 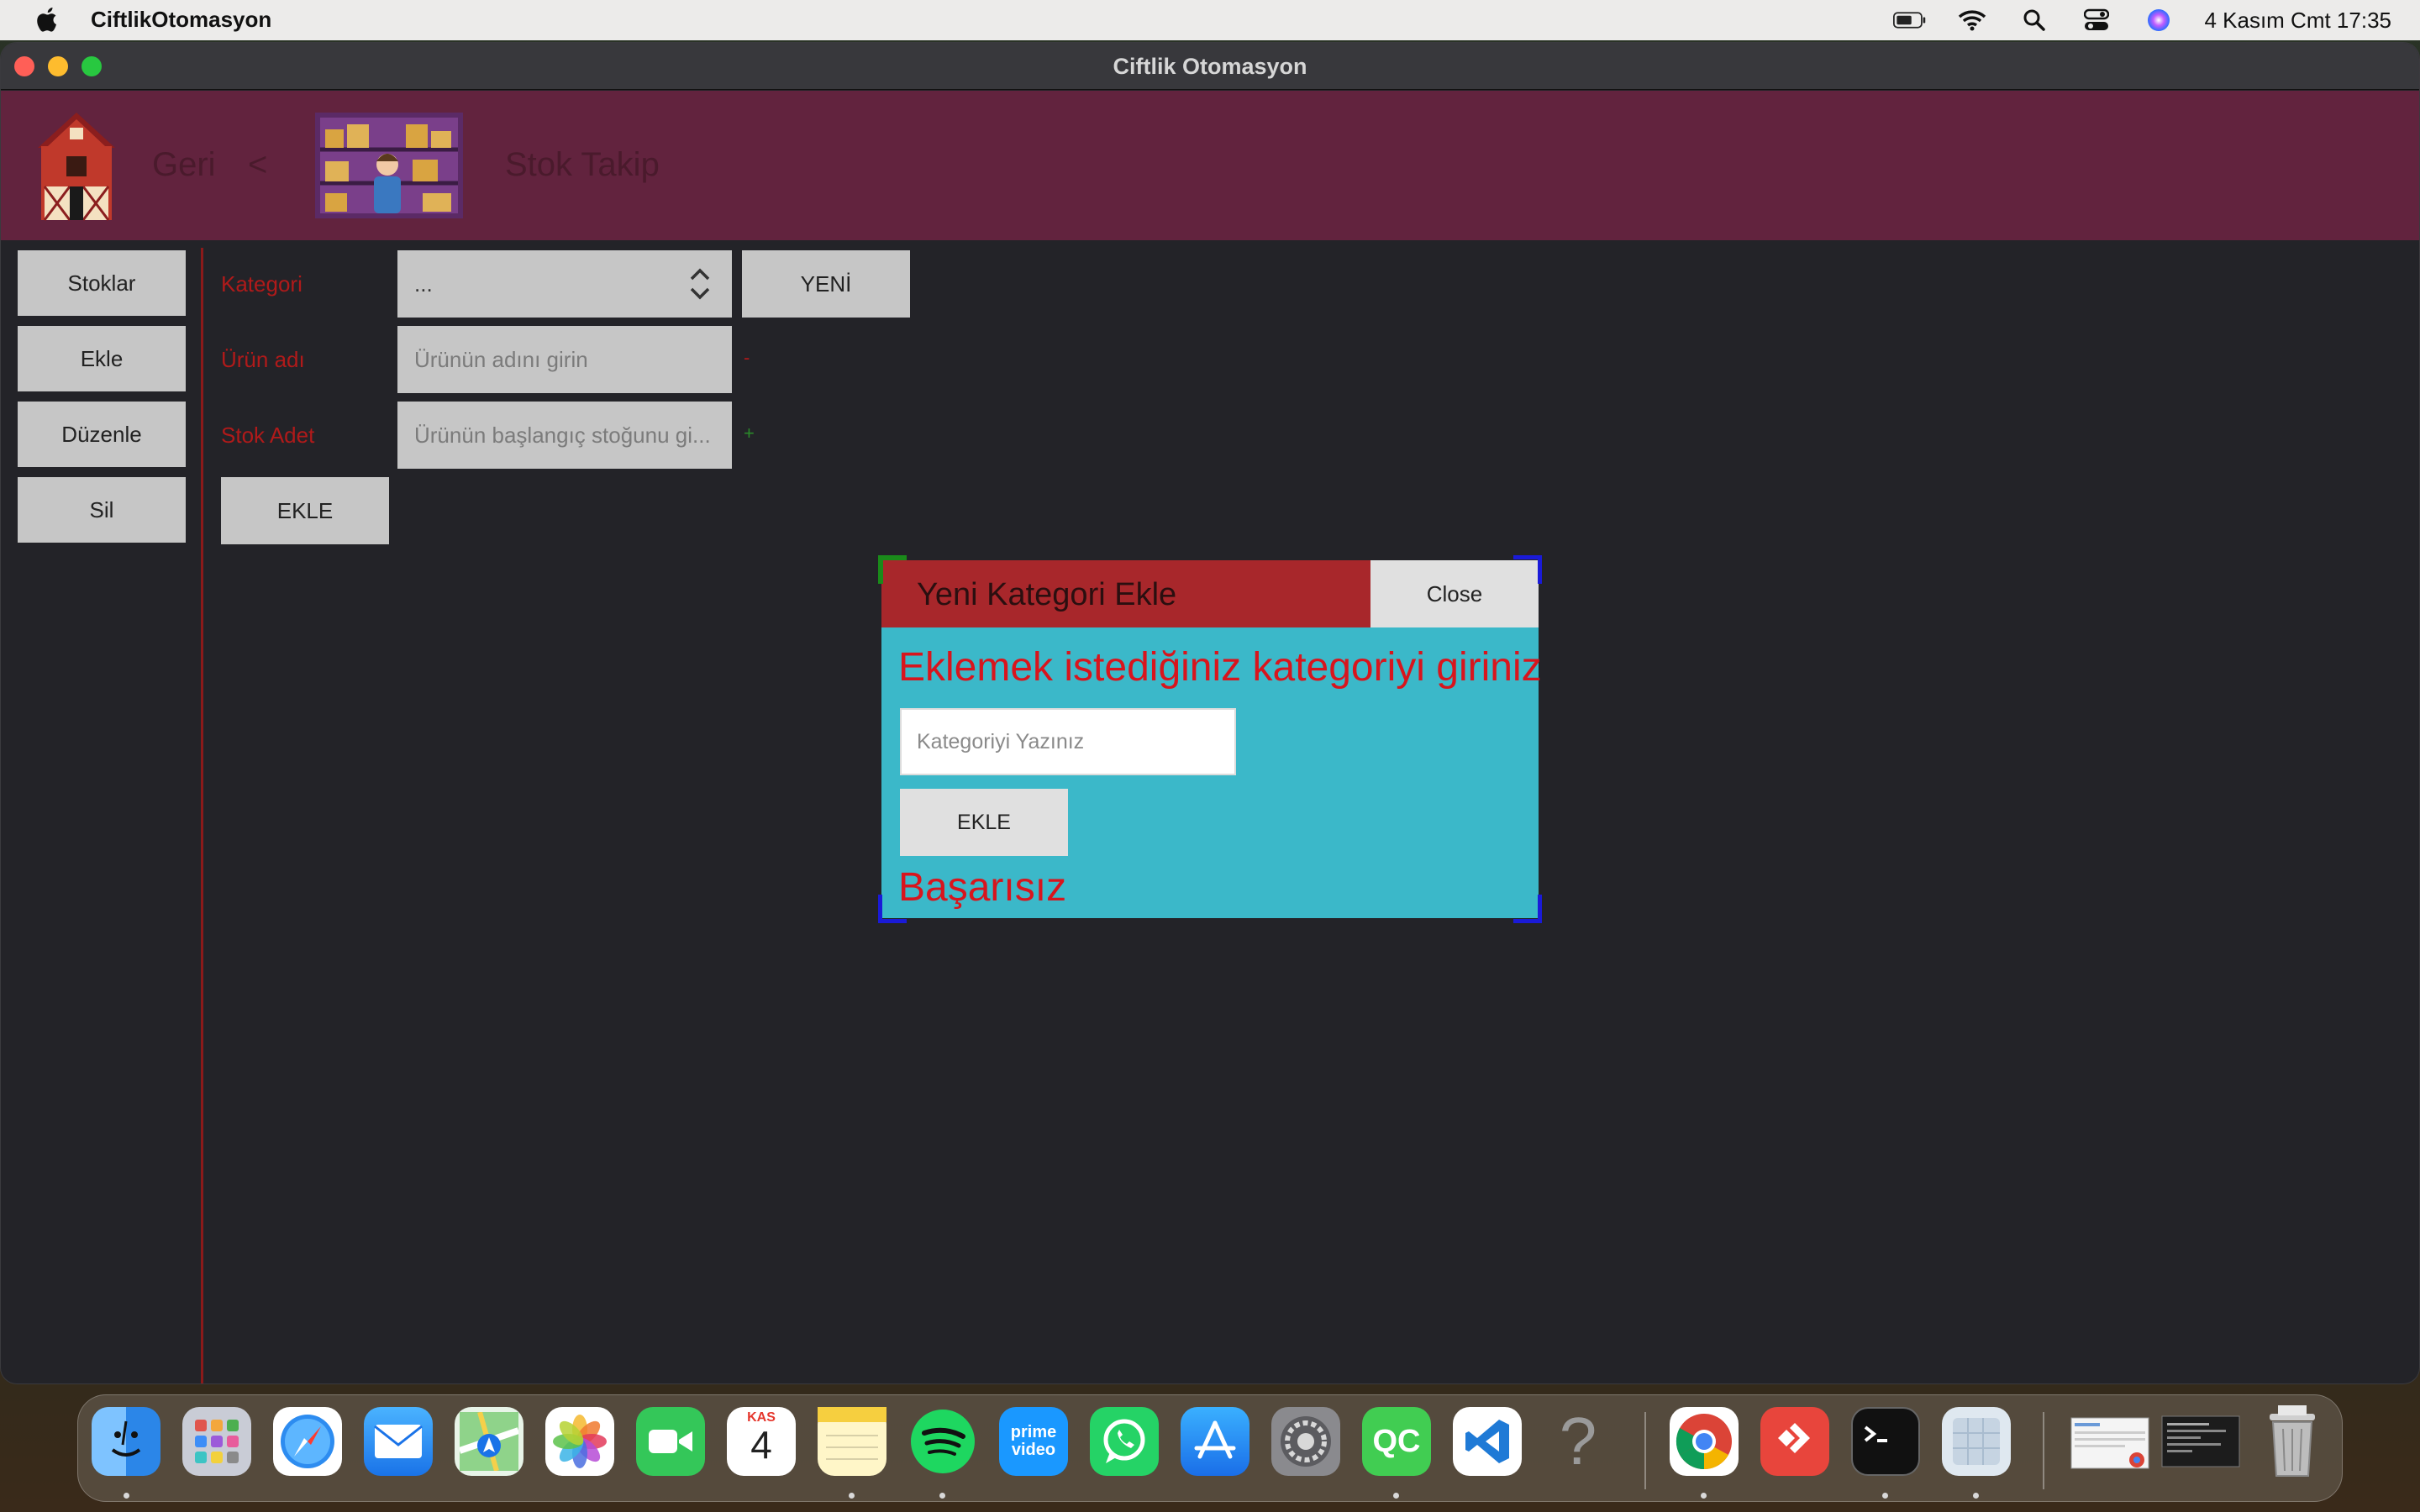 I want to click on finder-icon, so click(x=126, y=1441).